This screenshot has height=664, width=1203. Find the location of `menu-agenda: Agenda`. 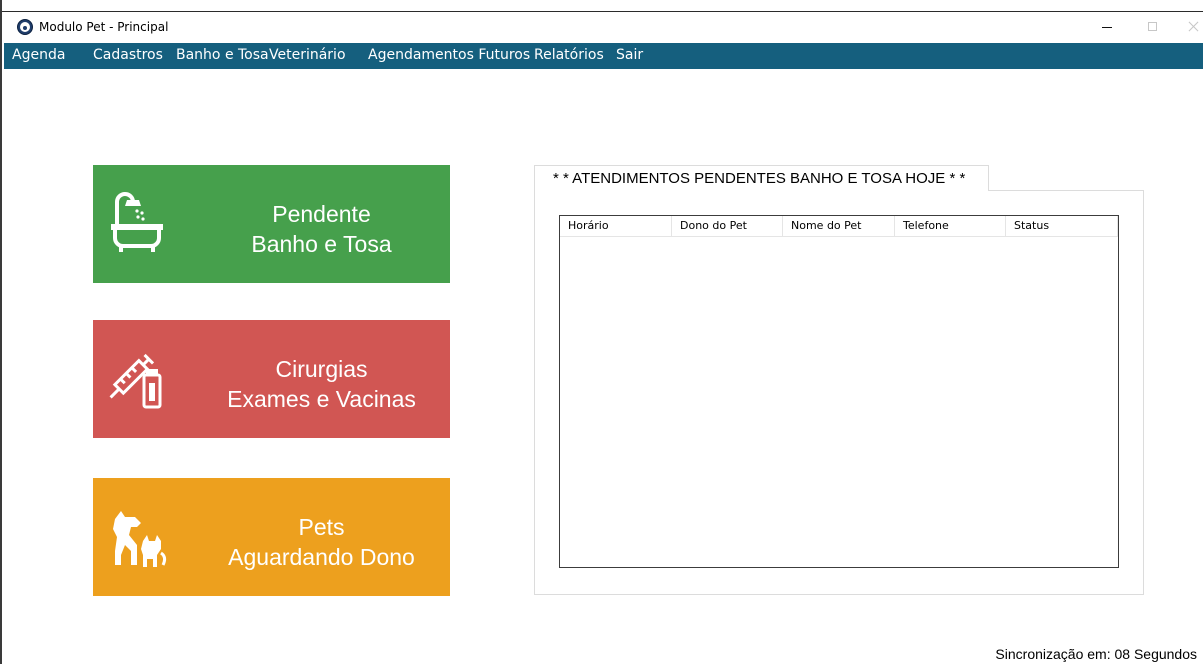

menu-agenda: Agenda is located at coordinates (38, 55).